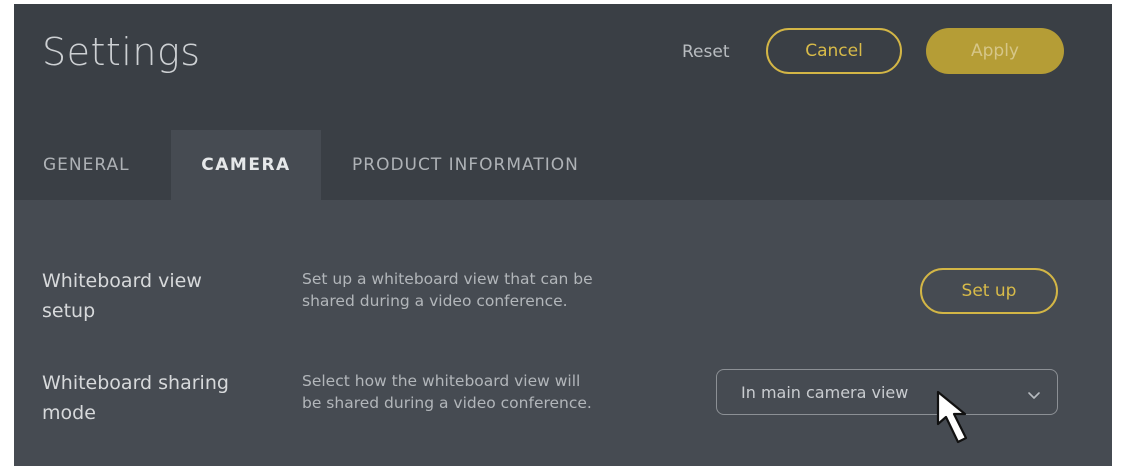 The width and height of the screenshot is (1126, 470). I want to click on setup-button: Set up, so click(989, 291).